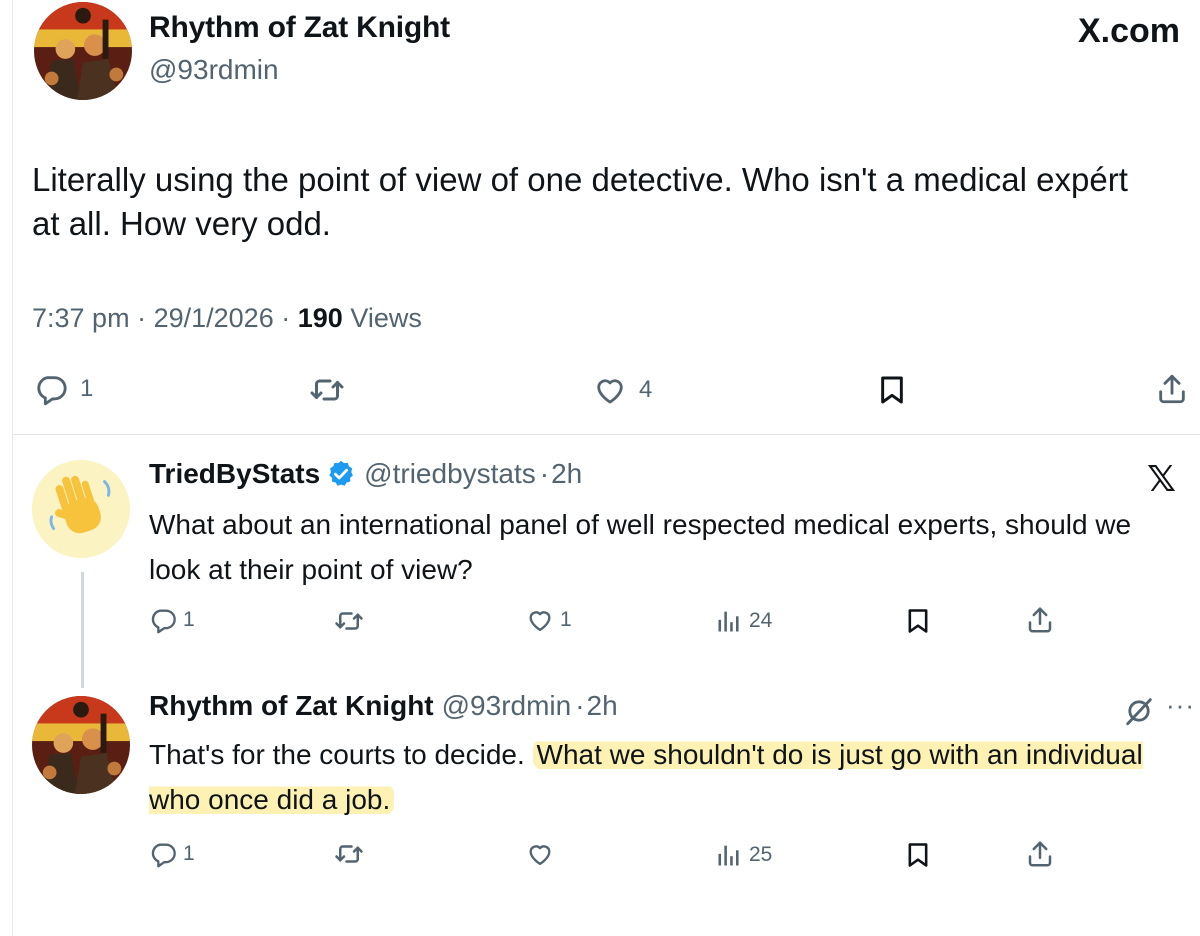 The image size is (1200, 936). What do you see at coordinates (341, 754) in the screenshot?
I see `reply-text-plain: That's for the courts to decide.` at bounding box center [341, 754].